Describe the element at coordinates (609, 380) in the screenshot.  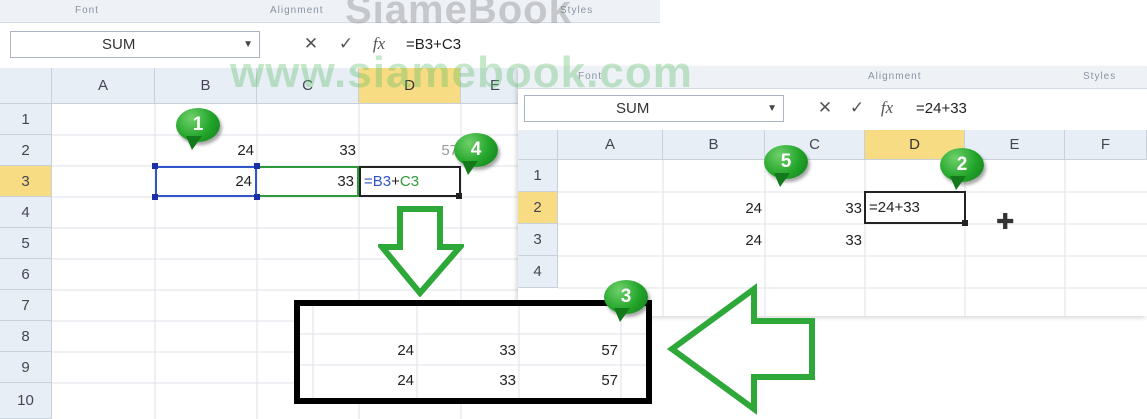
I see `result-d9: 57` at that location.